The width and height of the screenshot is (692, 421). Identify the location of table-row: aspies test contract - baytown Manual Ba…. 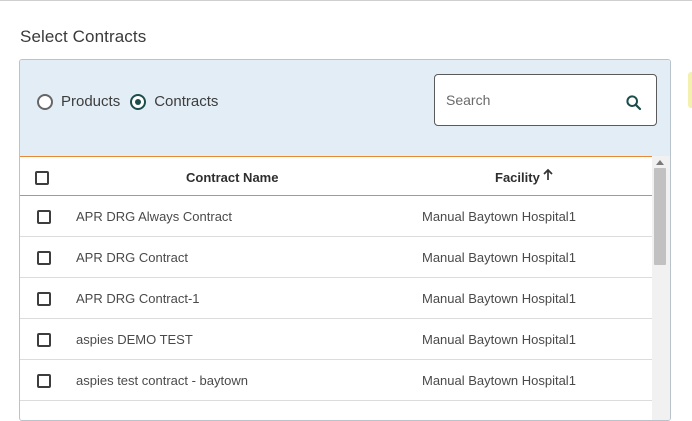
(336, 380).